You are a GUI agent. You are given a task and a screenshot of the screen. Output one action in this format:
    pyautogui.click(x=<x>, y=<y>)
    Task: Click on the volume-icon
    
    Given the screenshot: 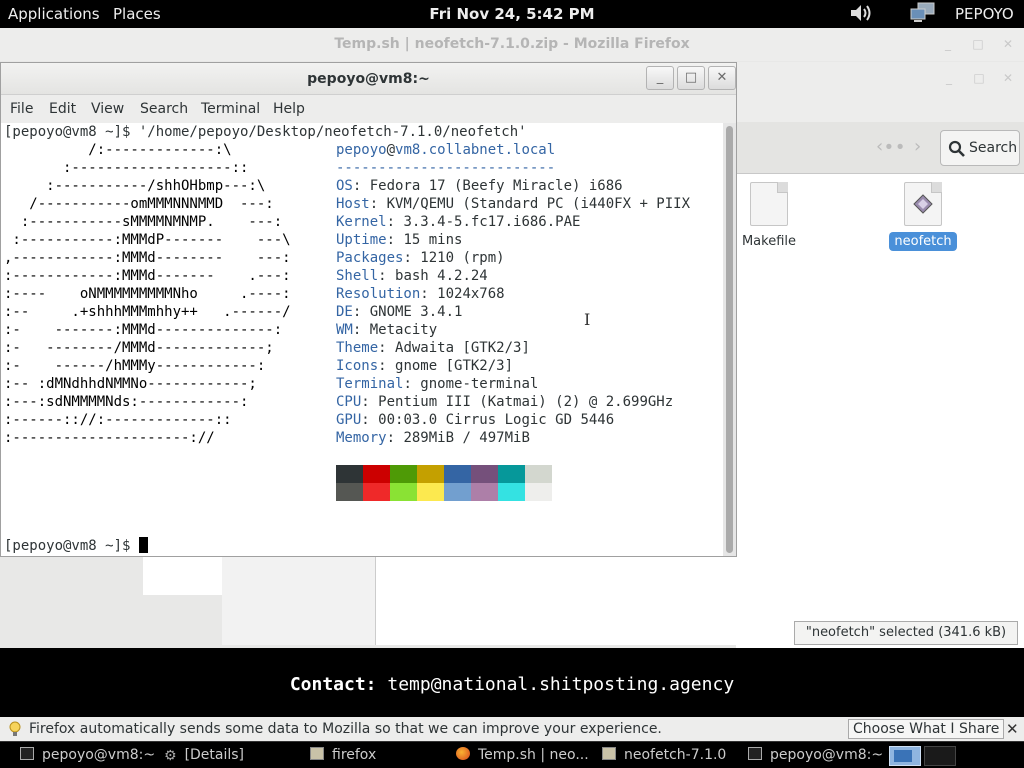 What is the action you would take?
    pyautogui.click(x=861, y=13)
    